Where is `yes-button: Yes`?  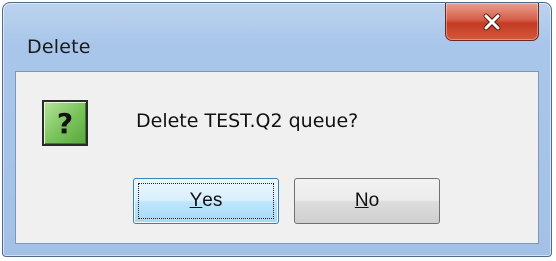 yes-button: Yes is located at coordinates (206, 201).